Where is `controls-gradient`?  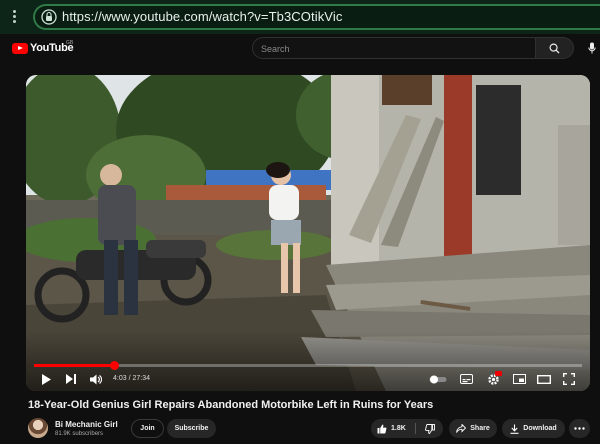 controls-gradient is located at coordinates (308, 361).